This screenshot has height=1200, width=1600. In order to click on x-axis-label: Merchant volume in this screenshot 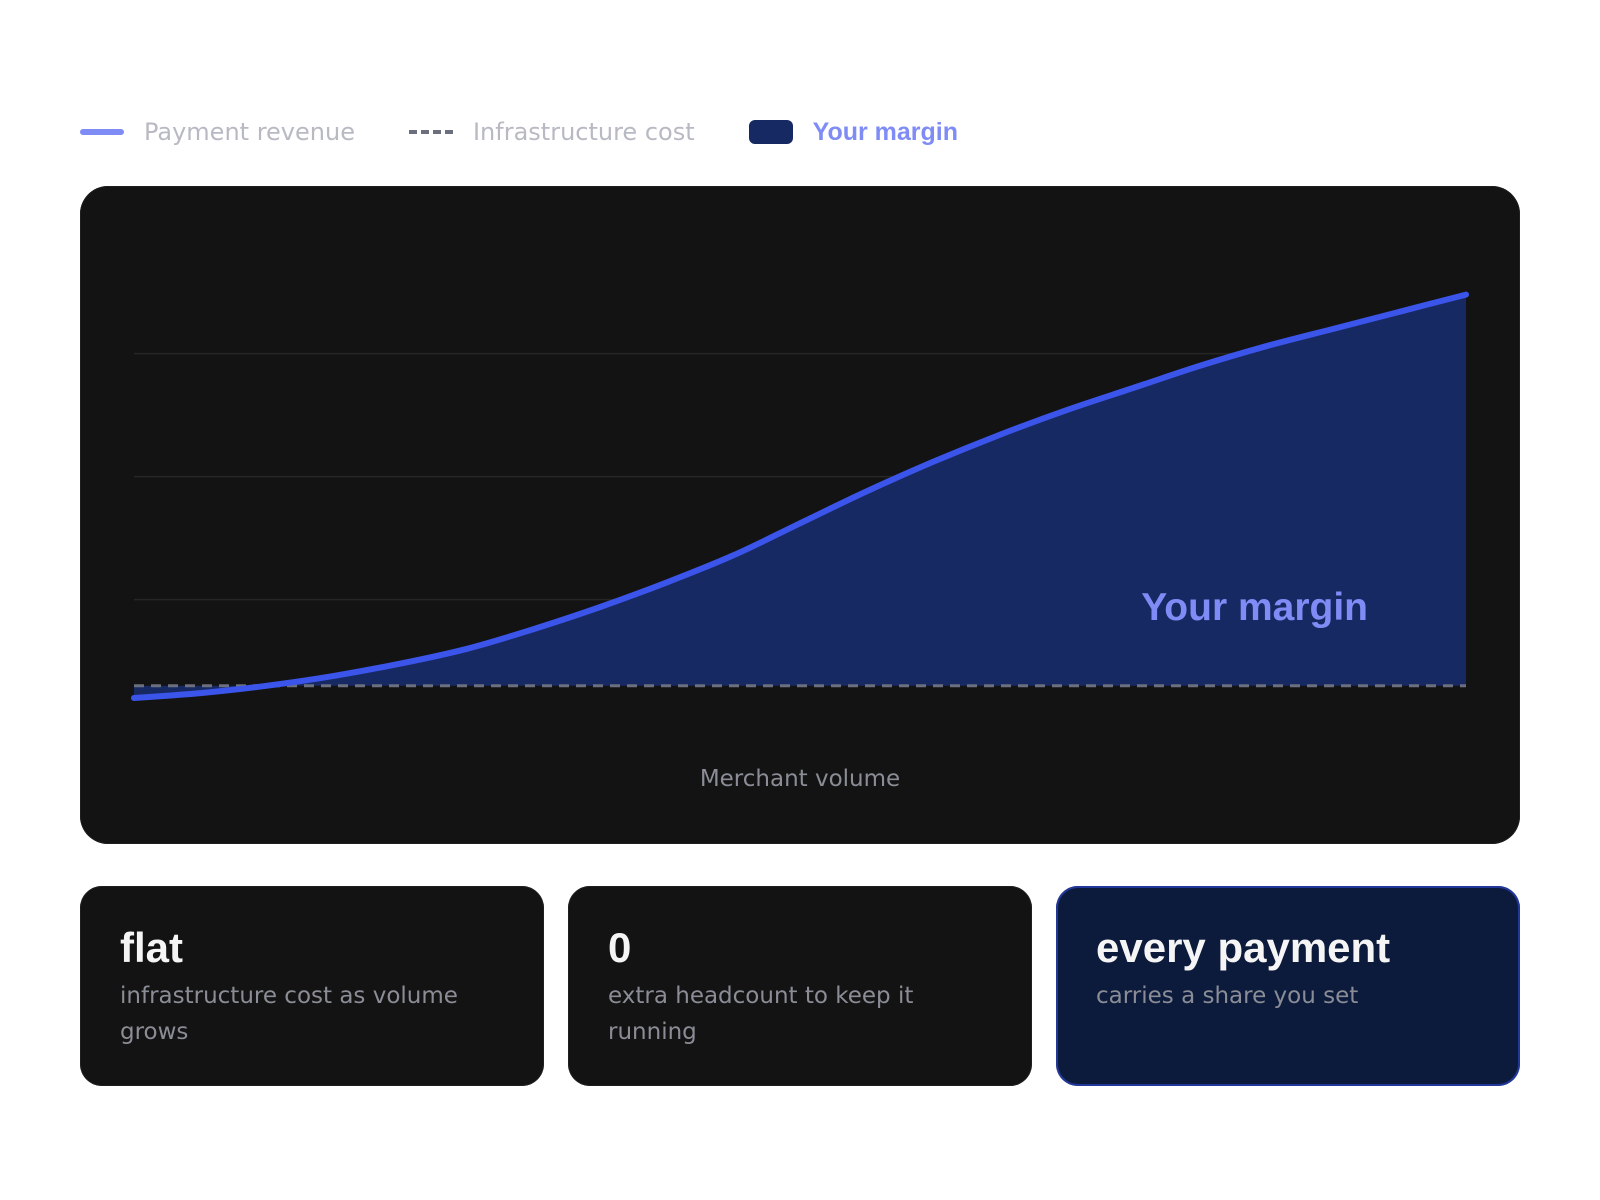, I will do `click(800, 779)`.